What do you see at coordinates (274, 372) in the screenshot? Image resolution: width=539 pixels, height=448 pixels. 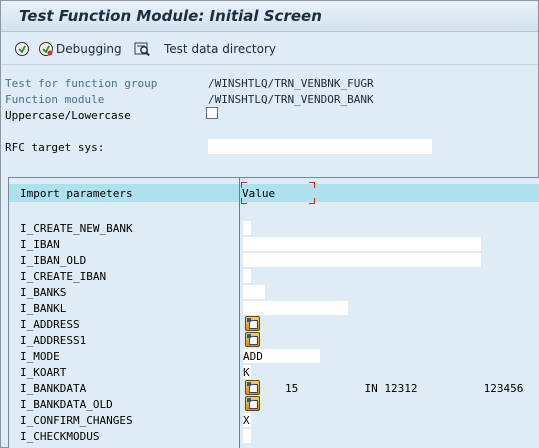 I see `table-row: I_KOART K` at bounding box center [274, 372].